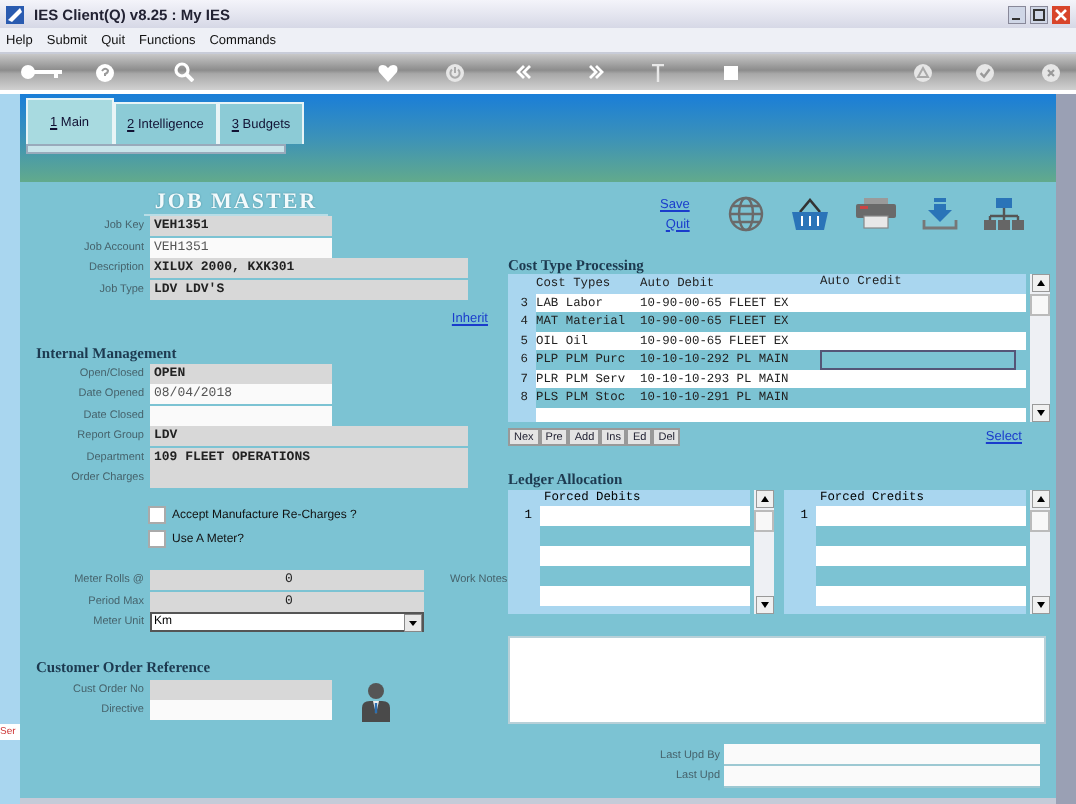  Describe the element at coordinates (777, 679) in the screenshot. I see `work-notes-field` at that location.